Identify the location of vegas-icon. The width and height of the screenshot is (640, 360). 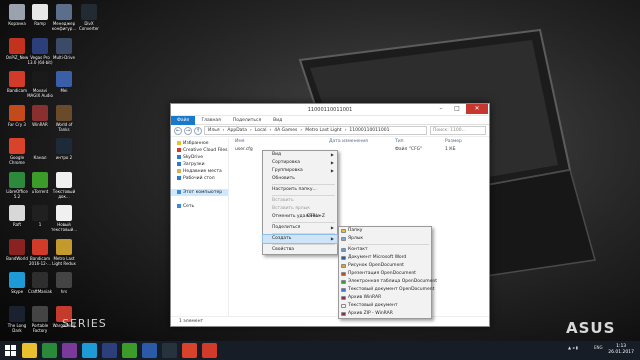
(109, 350).